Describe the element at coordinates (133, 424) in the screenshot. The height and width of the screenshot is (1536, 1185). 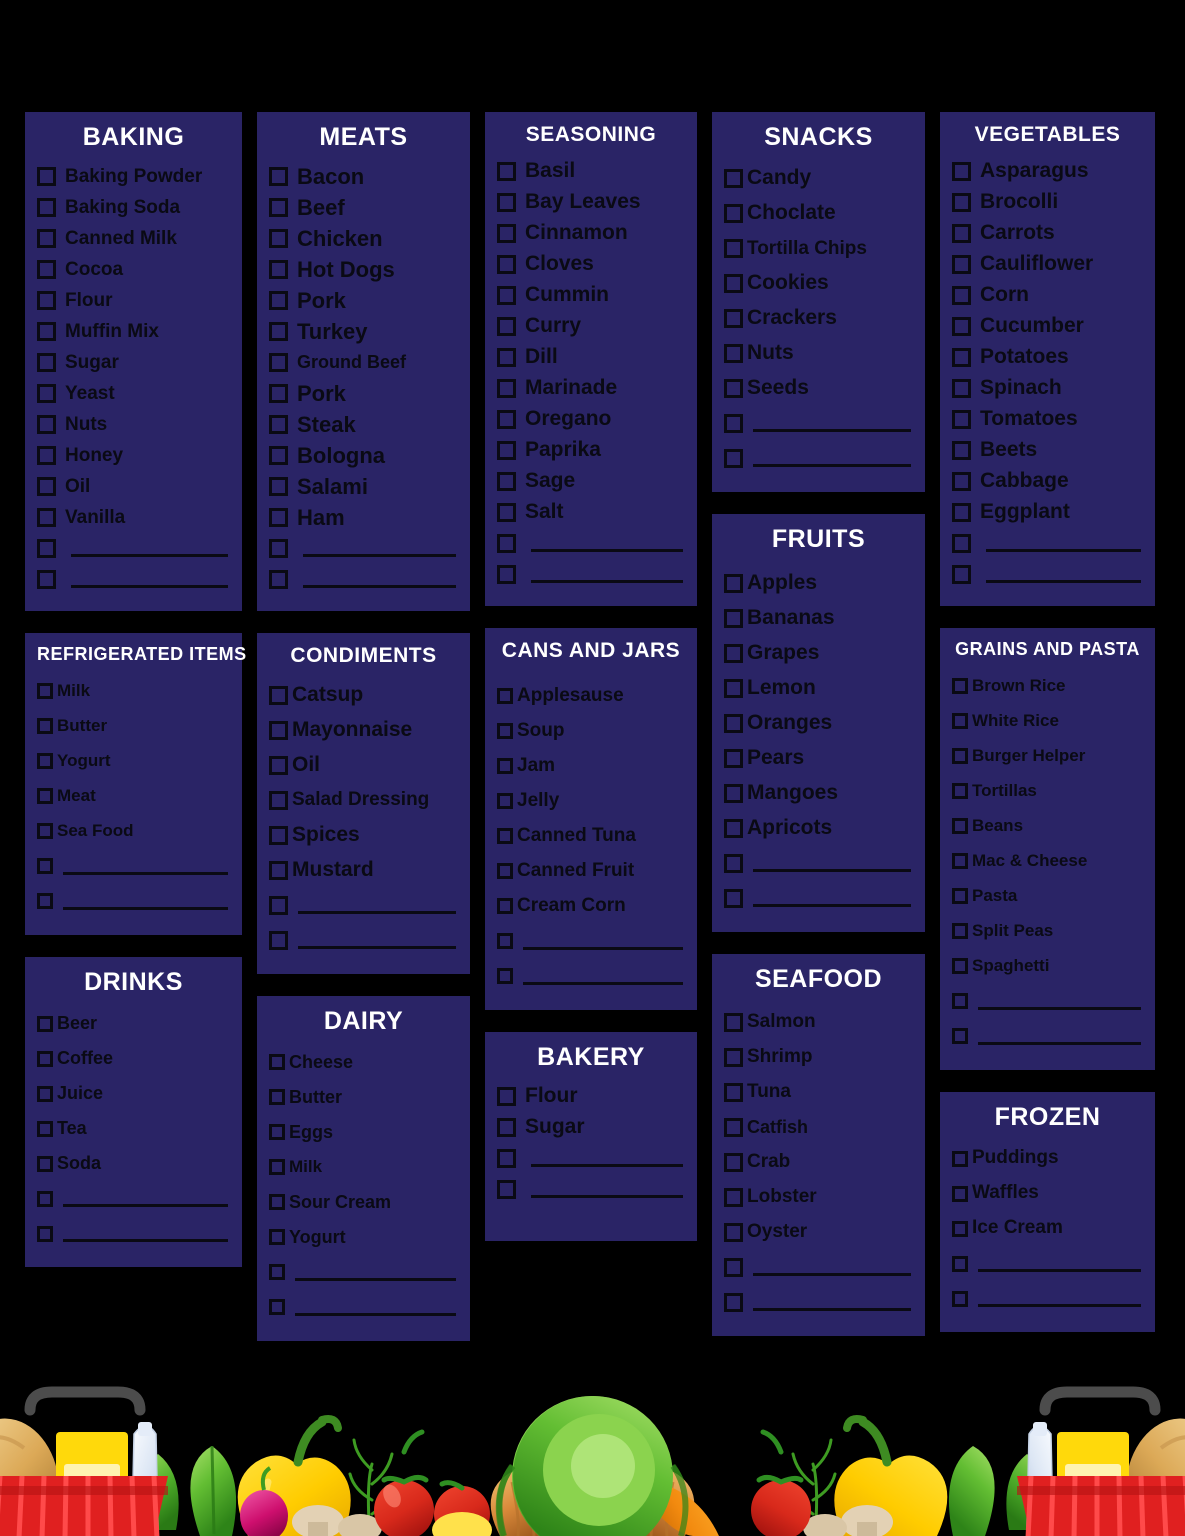
I see `list-item: Nuts` at that location.